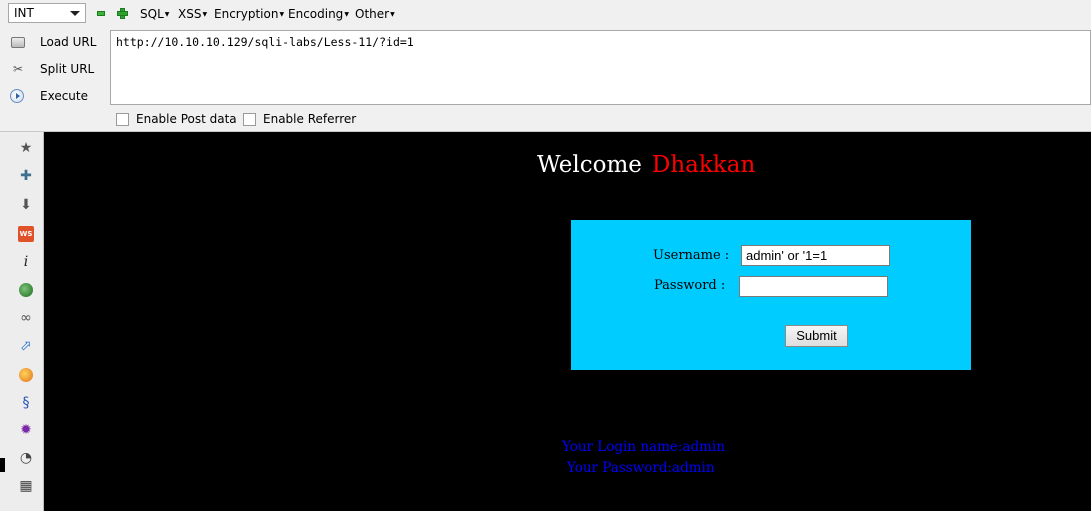 The height and width of the screenshot is (511, 1091). I want to click on username-input: admin' or '1=1, so click(815, 255).